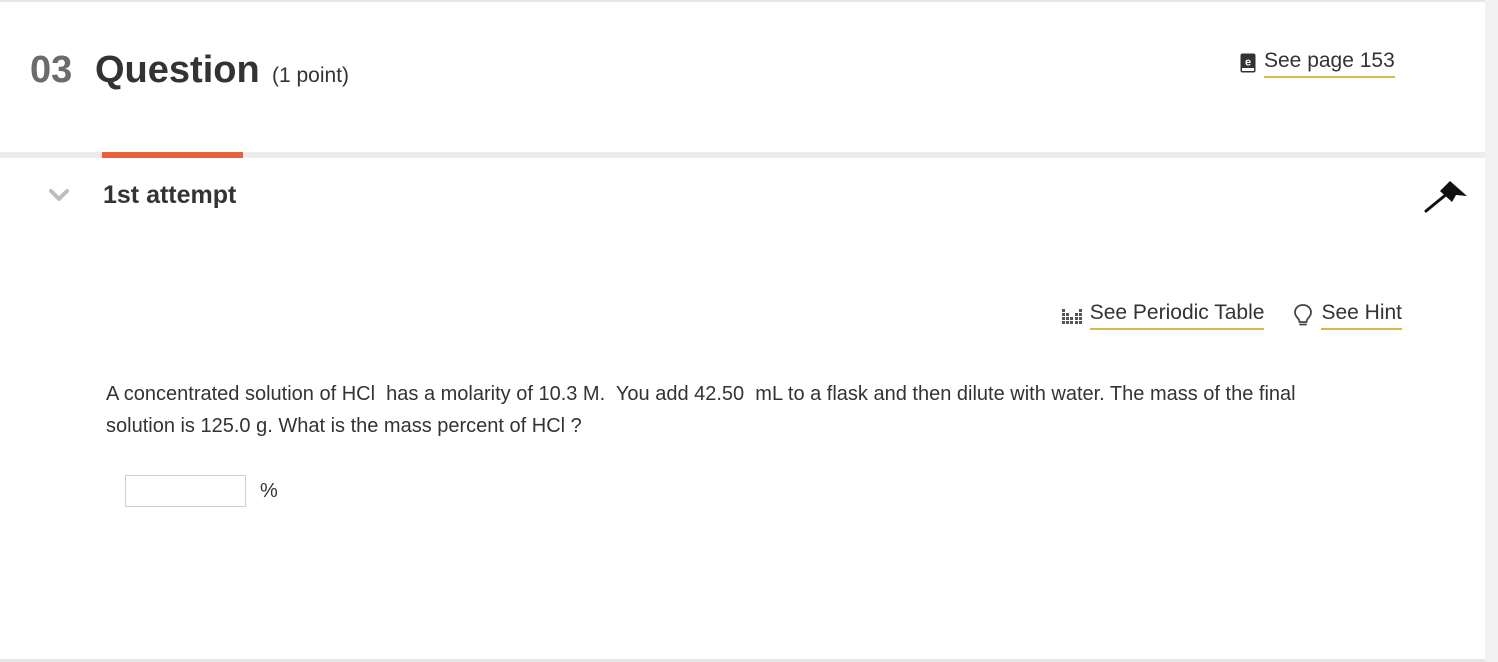  What do you see at coordinates (742, 1) in the screenshot?
I see `top-border` at bounding box center [742, 1].